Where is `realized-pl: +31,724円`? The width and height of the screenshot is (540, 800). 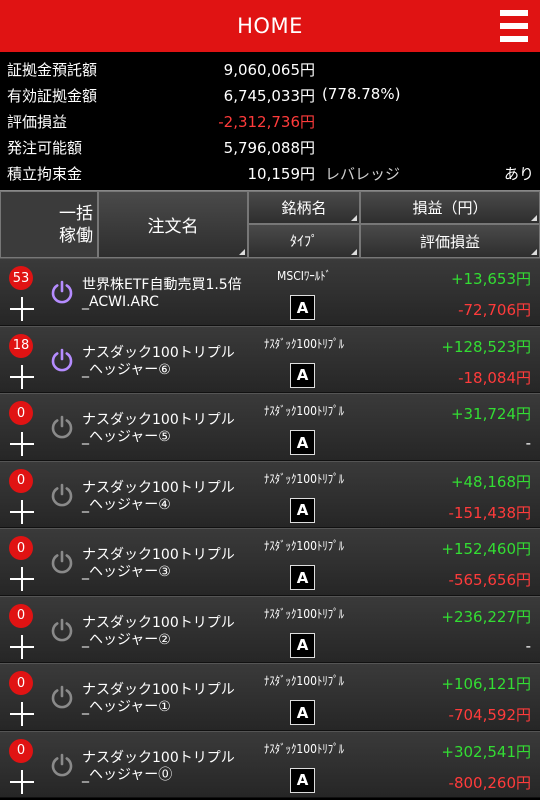
realized-pl: +31,724円 is located at coordinates (490, 414).